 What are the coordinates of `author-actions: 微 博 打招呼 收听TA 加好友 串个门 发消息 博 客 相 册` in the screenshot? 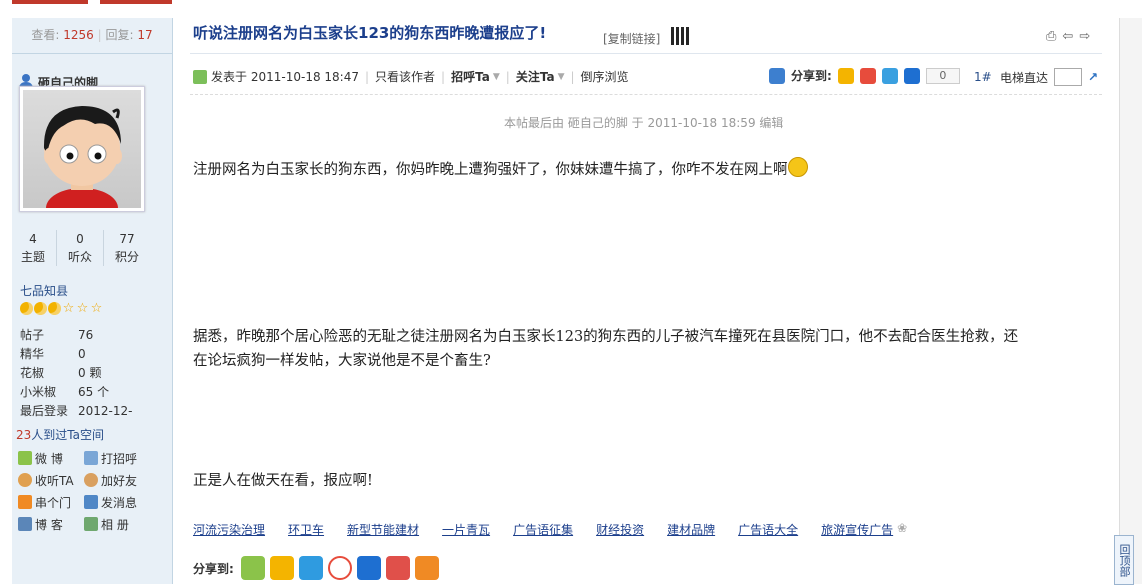 It's located at (88, 491).